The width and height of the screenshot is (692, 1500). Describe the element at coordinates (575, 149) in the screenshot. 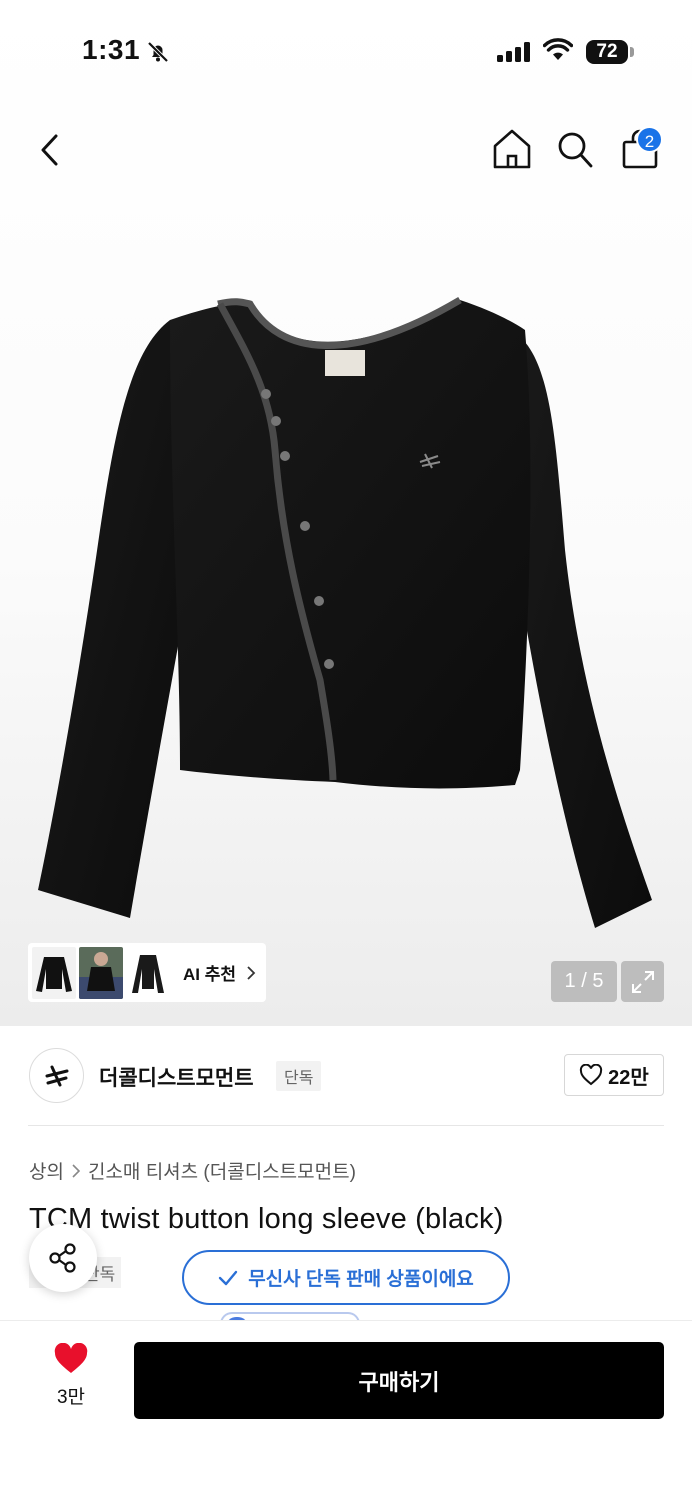

I see `search-icon` at that location.